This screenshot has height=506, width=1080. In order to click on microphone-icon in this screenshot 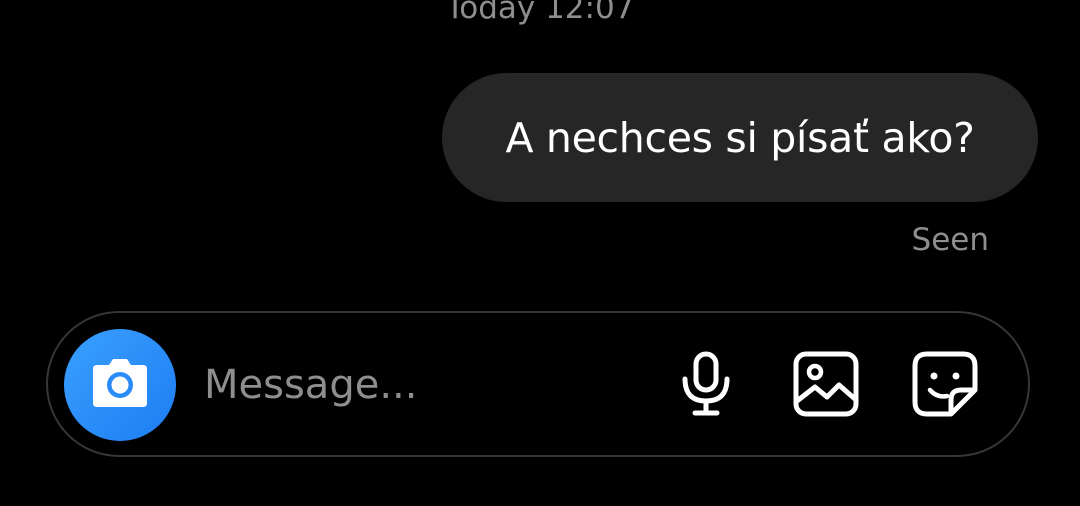, I will do `click(706, 386)`.